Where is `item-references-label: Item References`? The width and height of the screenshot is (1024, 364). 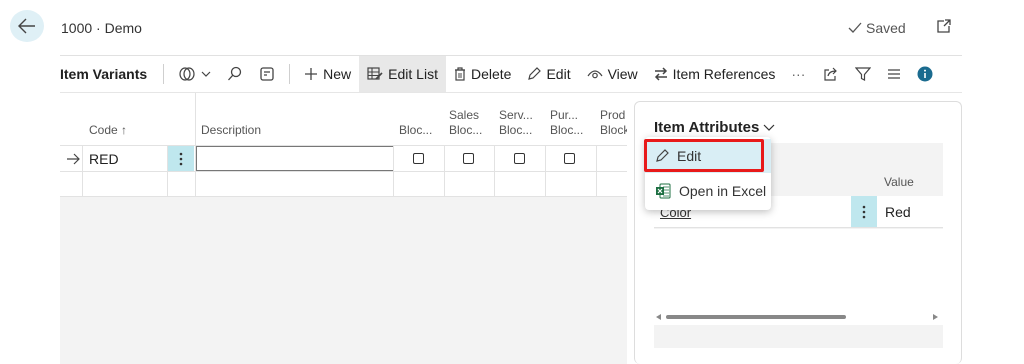
item-references-label: Item References is located at coordinates (724, 74).